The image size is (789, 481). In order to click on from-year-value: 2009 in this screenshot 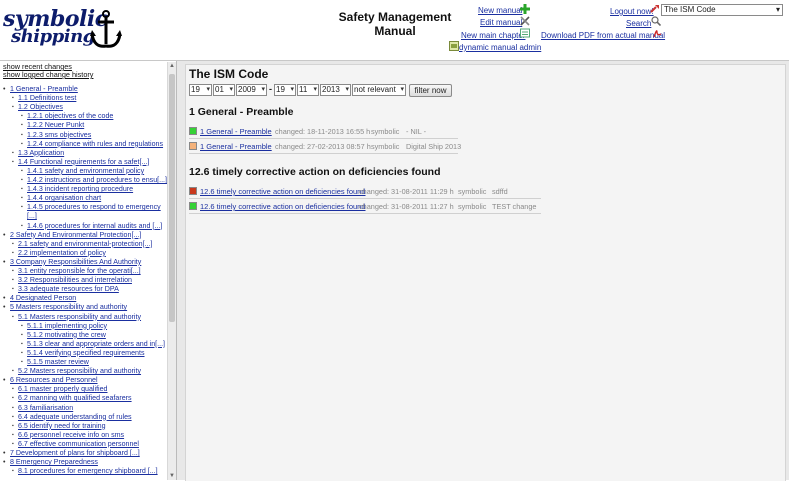, I will do `click(247, 89)`.